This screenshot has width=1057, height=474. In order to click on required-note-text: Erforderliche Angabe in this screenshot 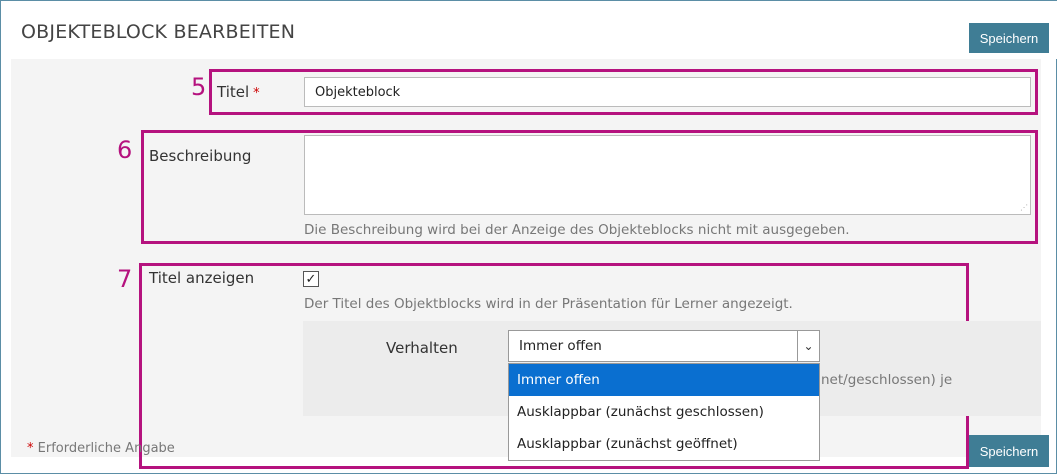, I will do `click(106, 448)`.